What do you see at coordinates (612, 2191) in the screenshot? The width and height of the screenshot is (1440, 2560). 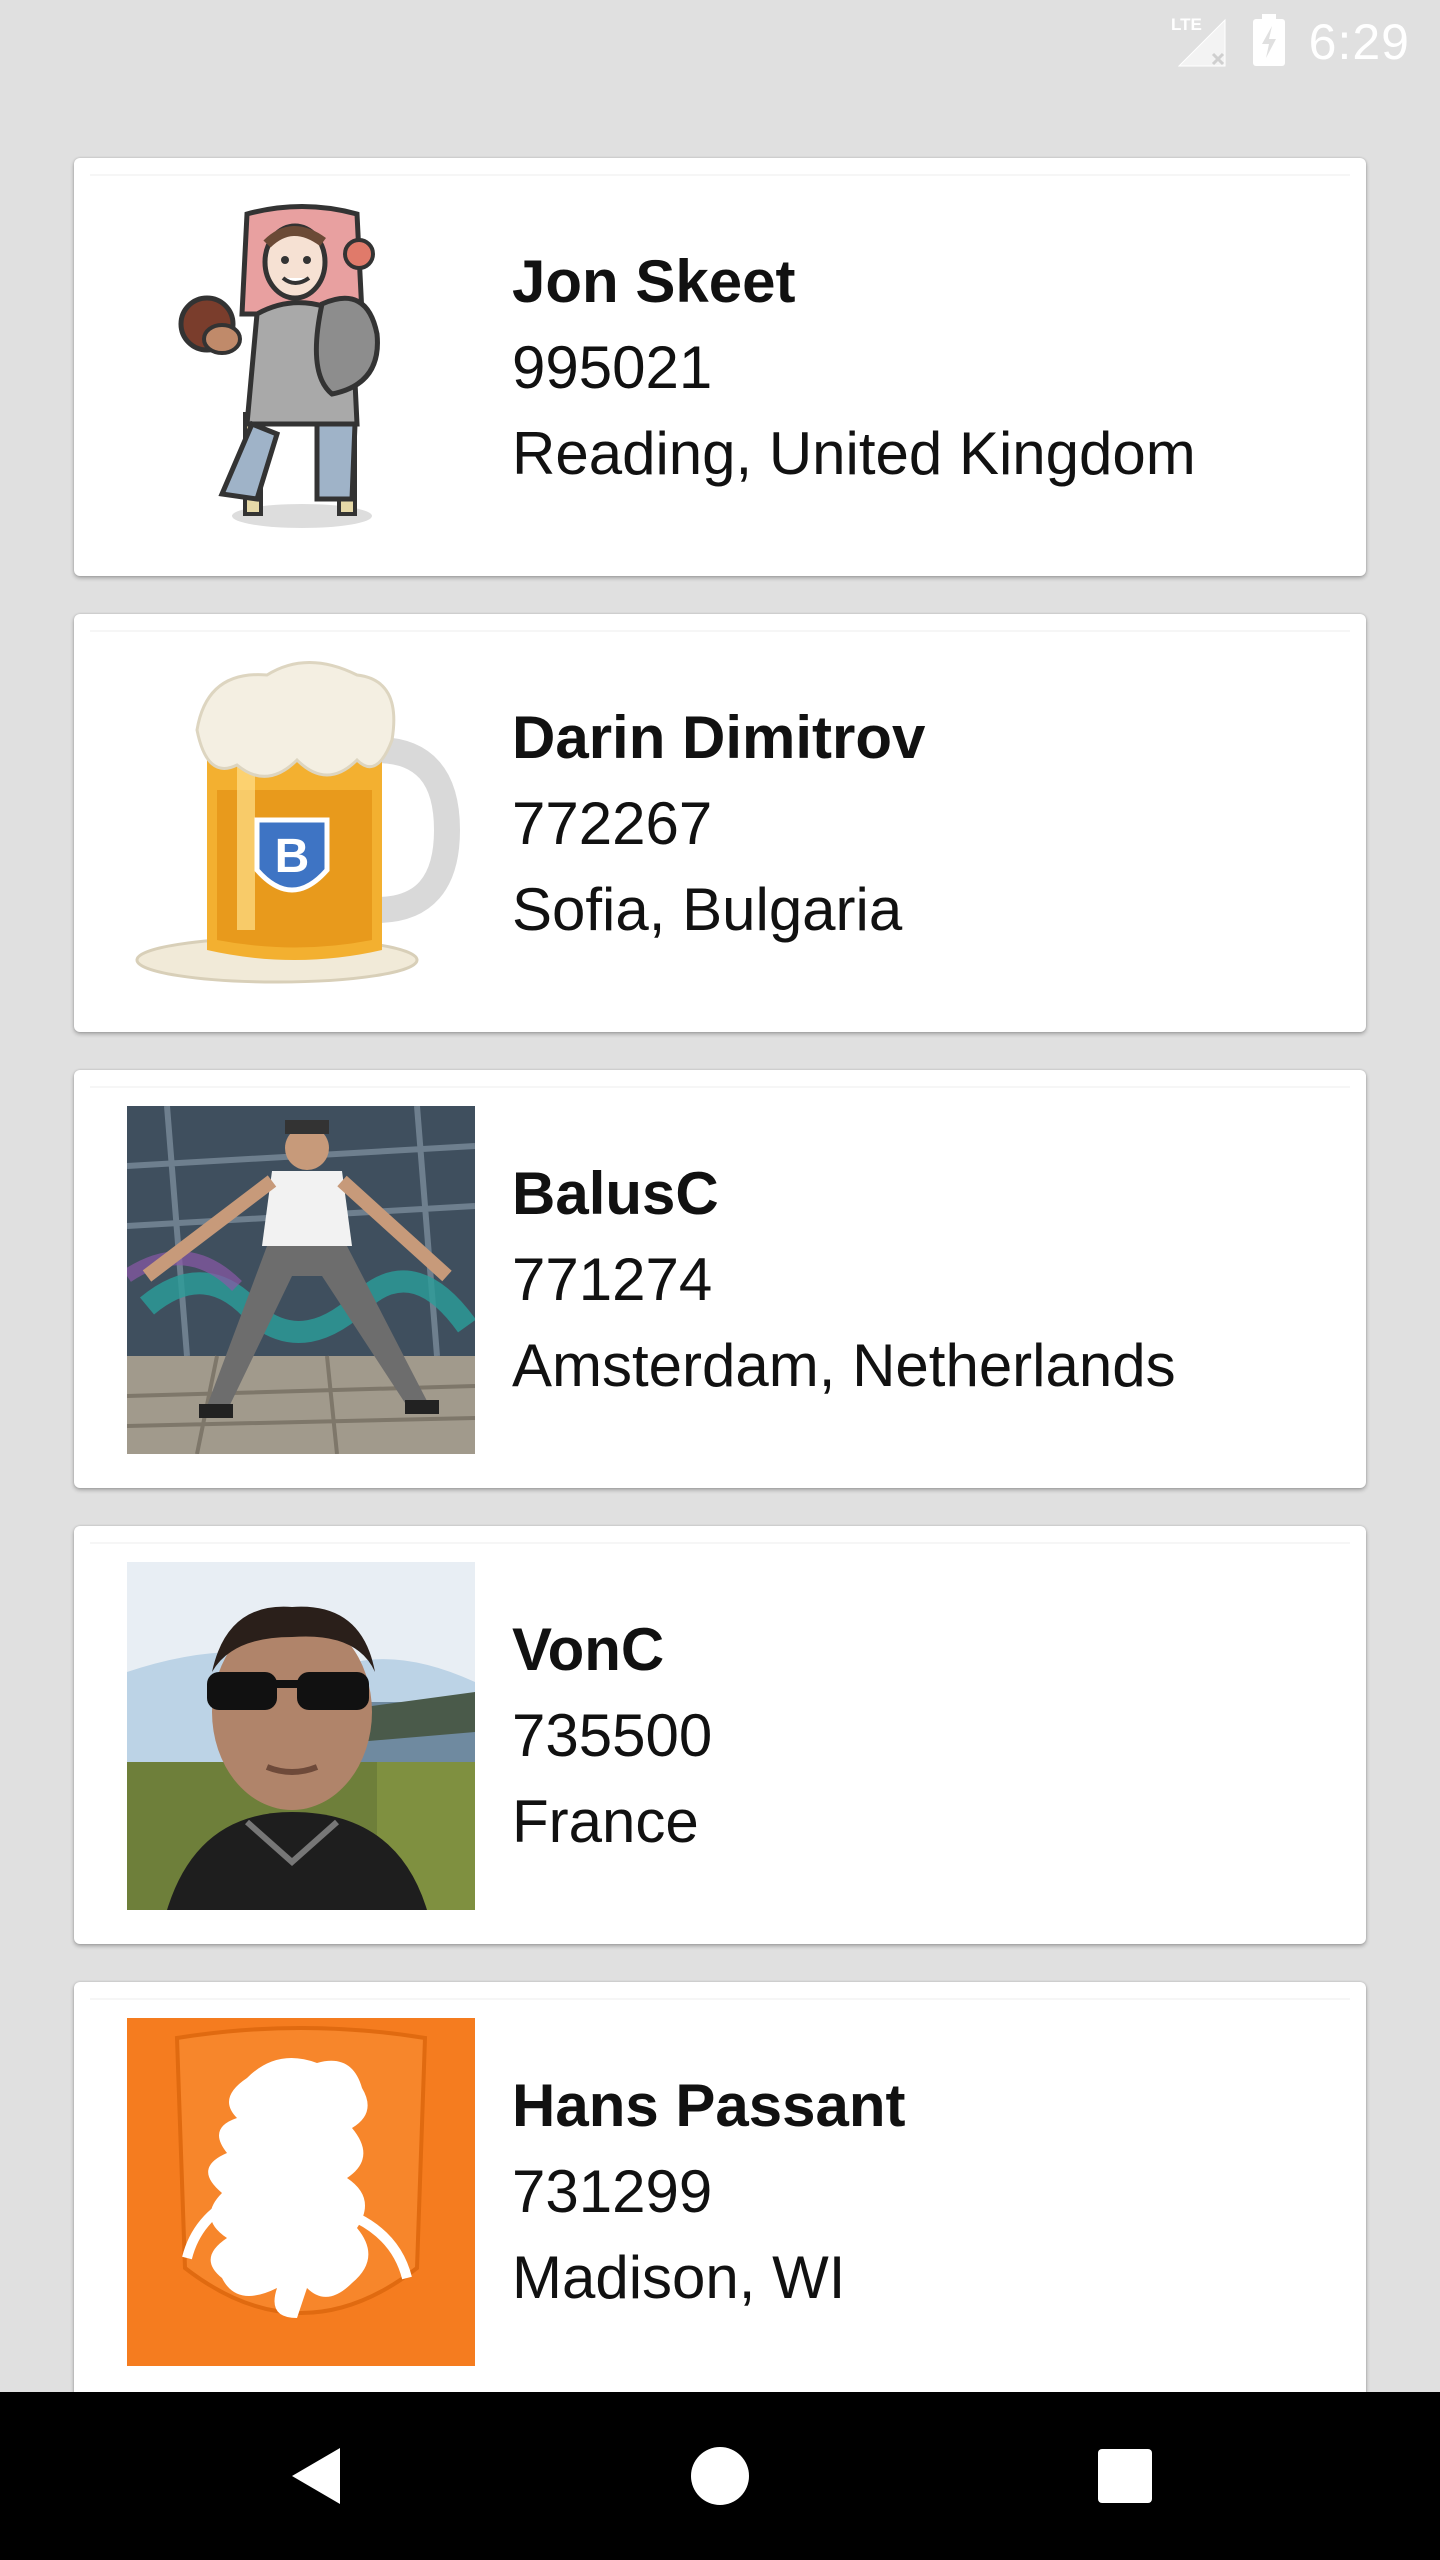 I see `user-reputation: 731299` at bounding box center [612, 2191].